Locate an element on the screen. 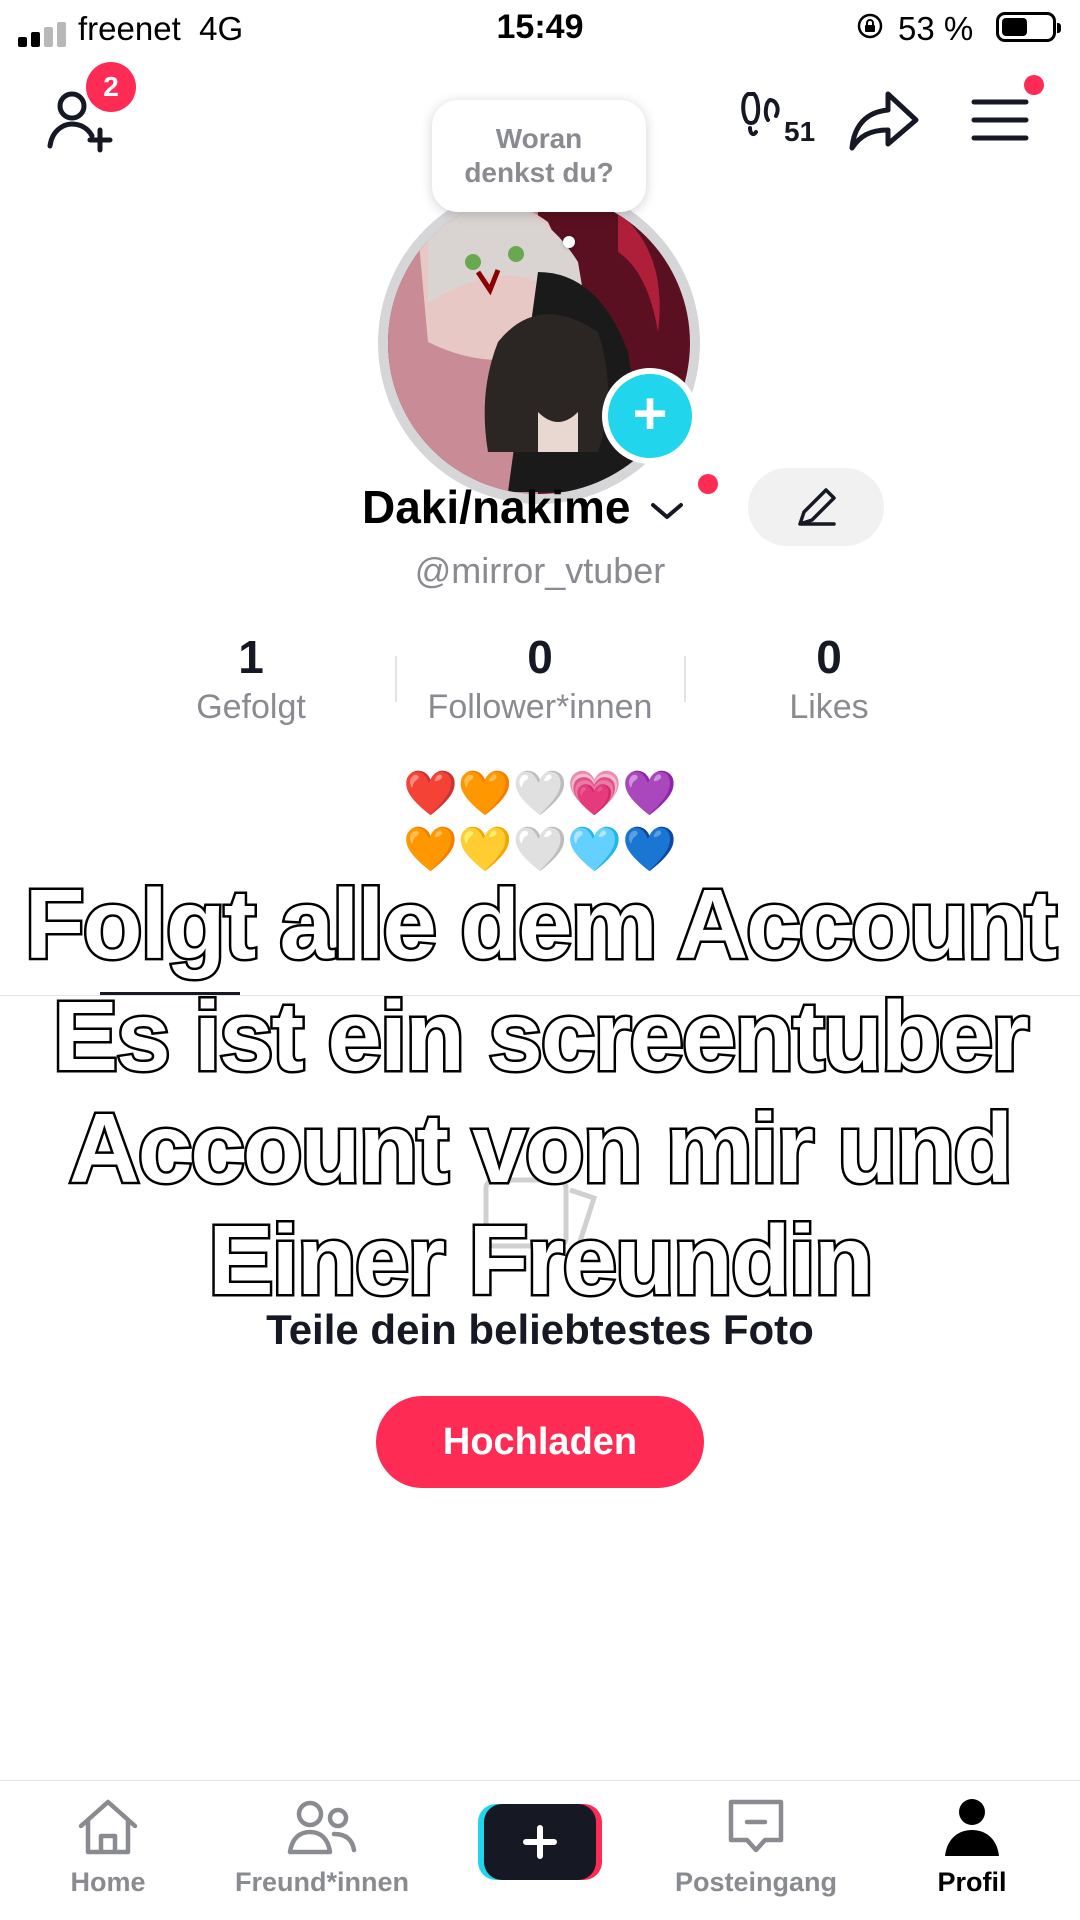 This screenshot has height=1920, width=1080. stat-followers: 0 Follower*innen is located at coordinates (540, 678).